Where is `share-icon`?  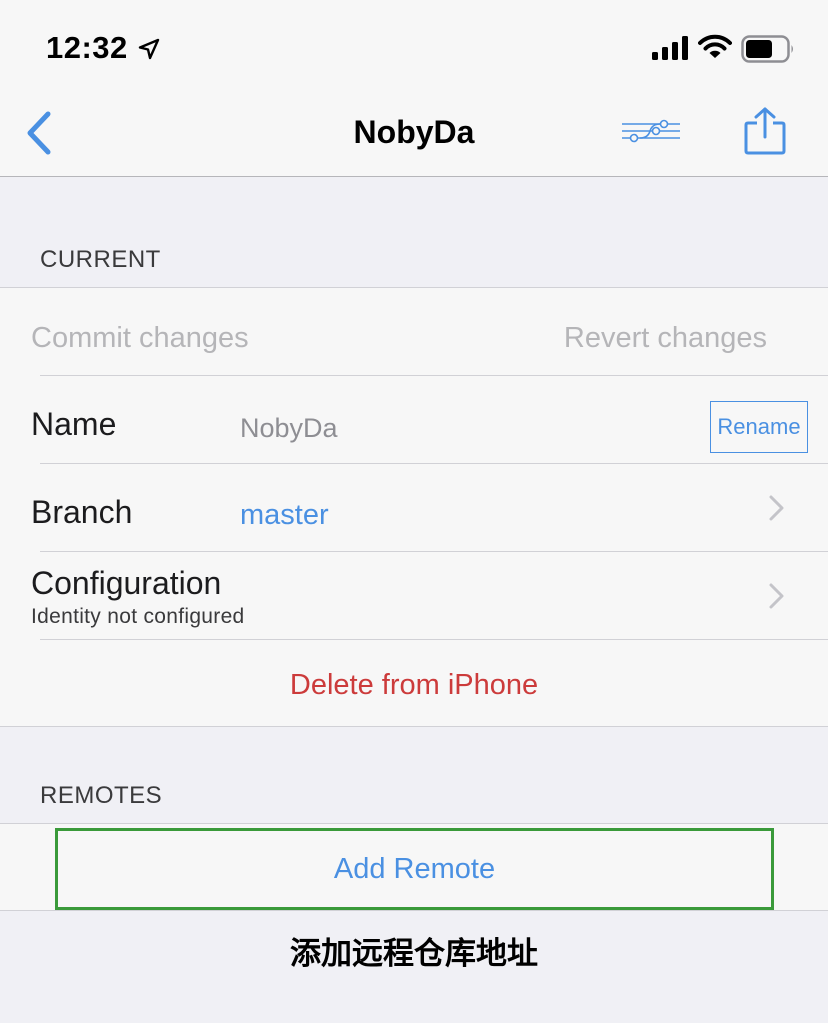
share-icon is located at coordinates (765, 131).